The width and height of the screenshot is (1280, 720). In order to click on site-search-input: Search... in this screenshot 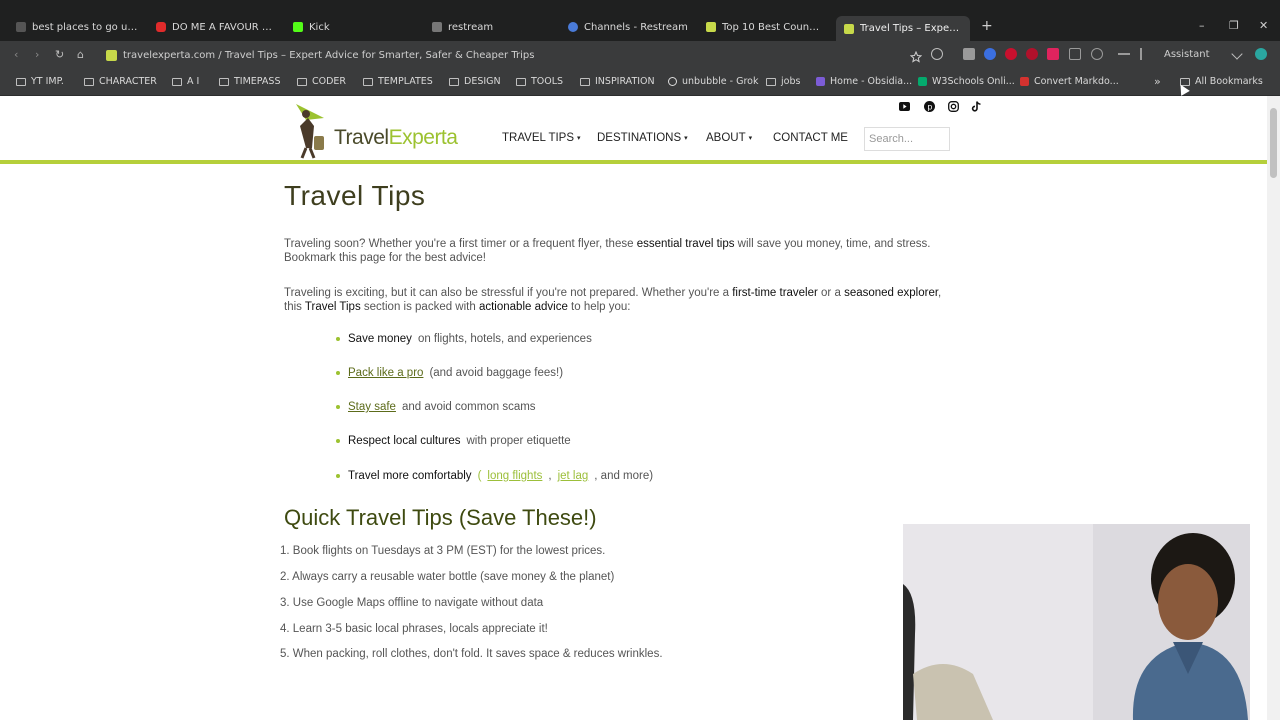, I will do `click(907, 139)`.